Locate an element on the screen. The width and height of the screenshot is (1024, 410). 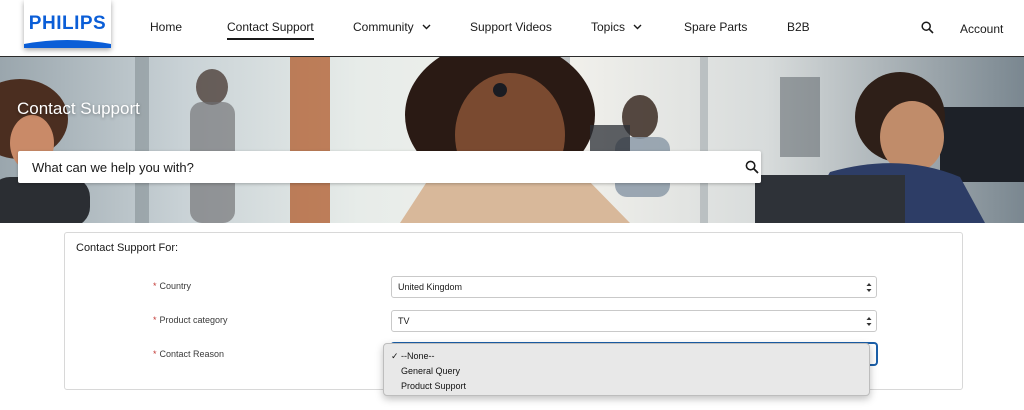
country-label: * Country is located at coordinates (172, 286).